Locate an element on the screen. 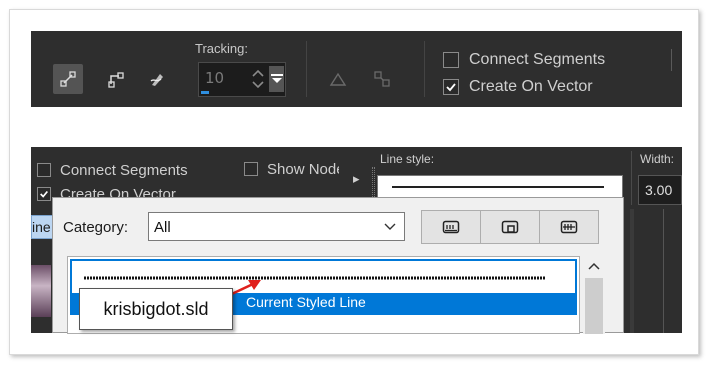  style-import-icon is located at coordinates (451, 227).